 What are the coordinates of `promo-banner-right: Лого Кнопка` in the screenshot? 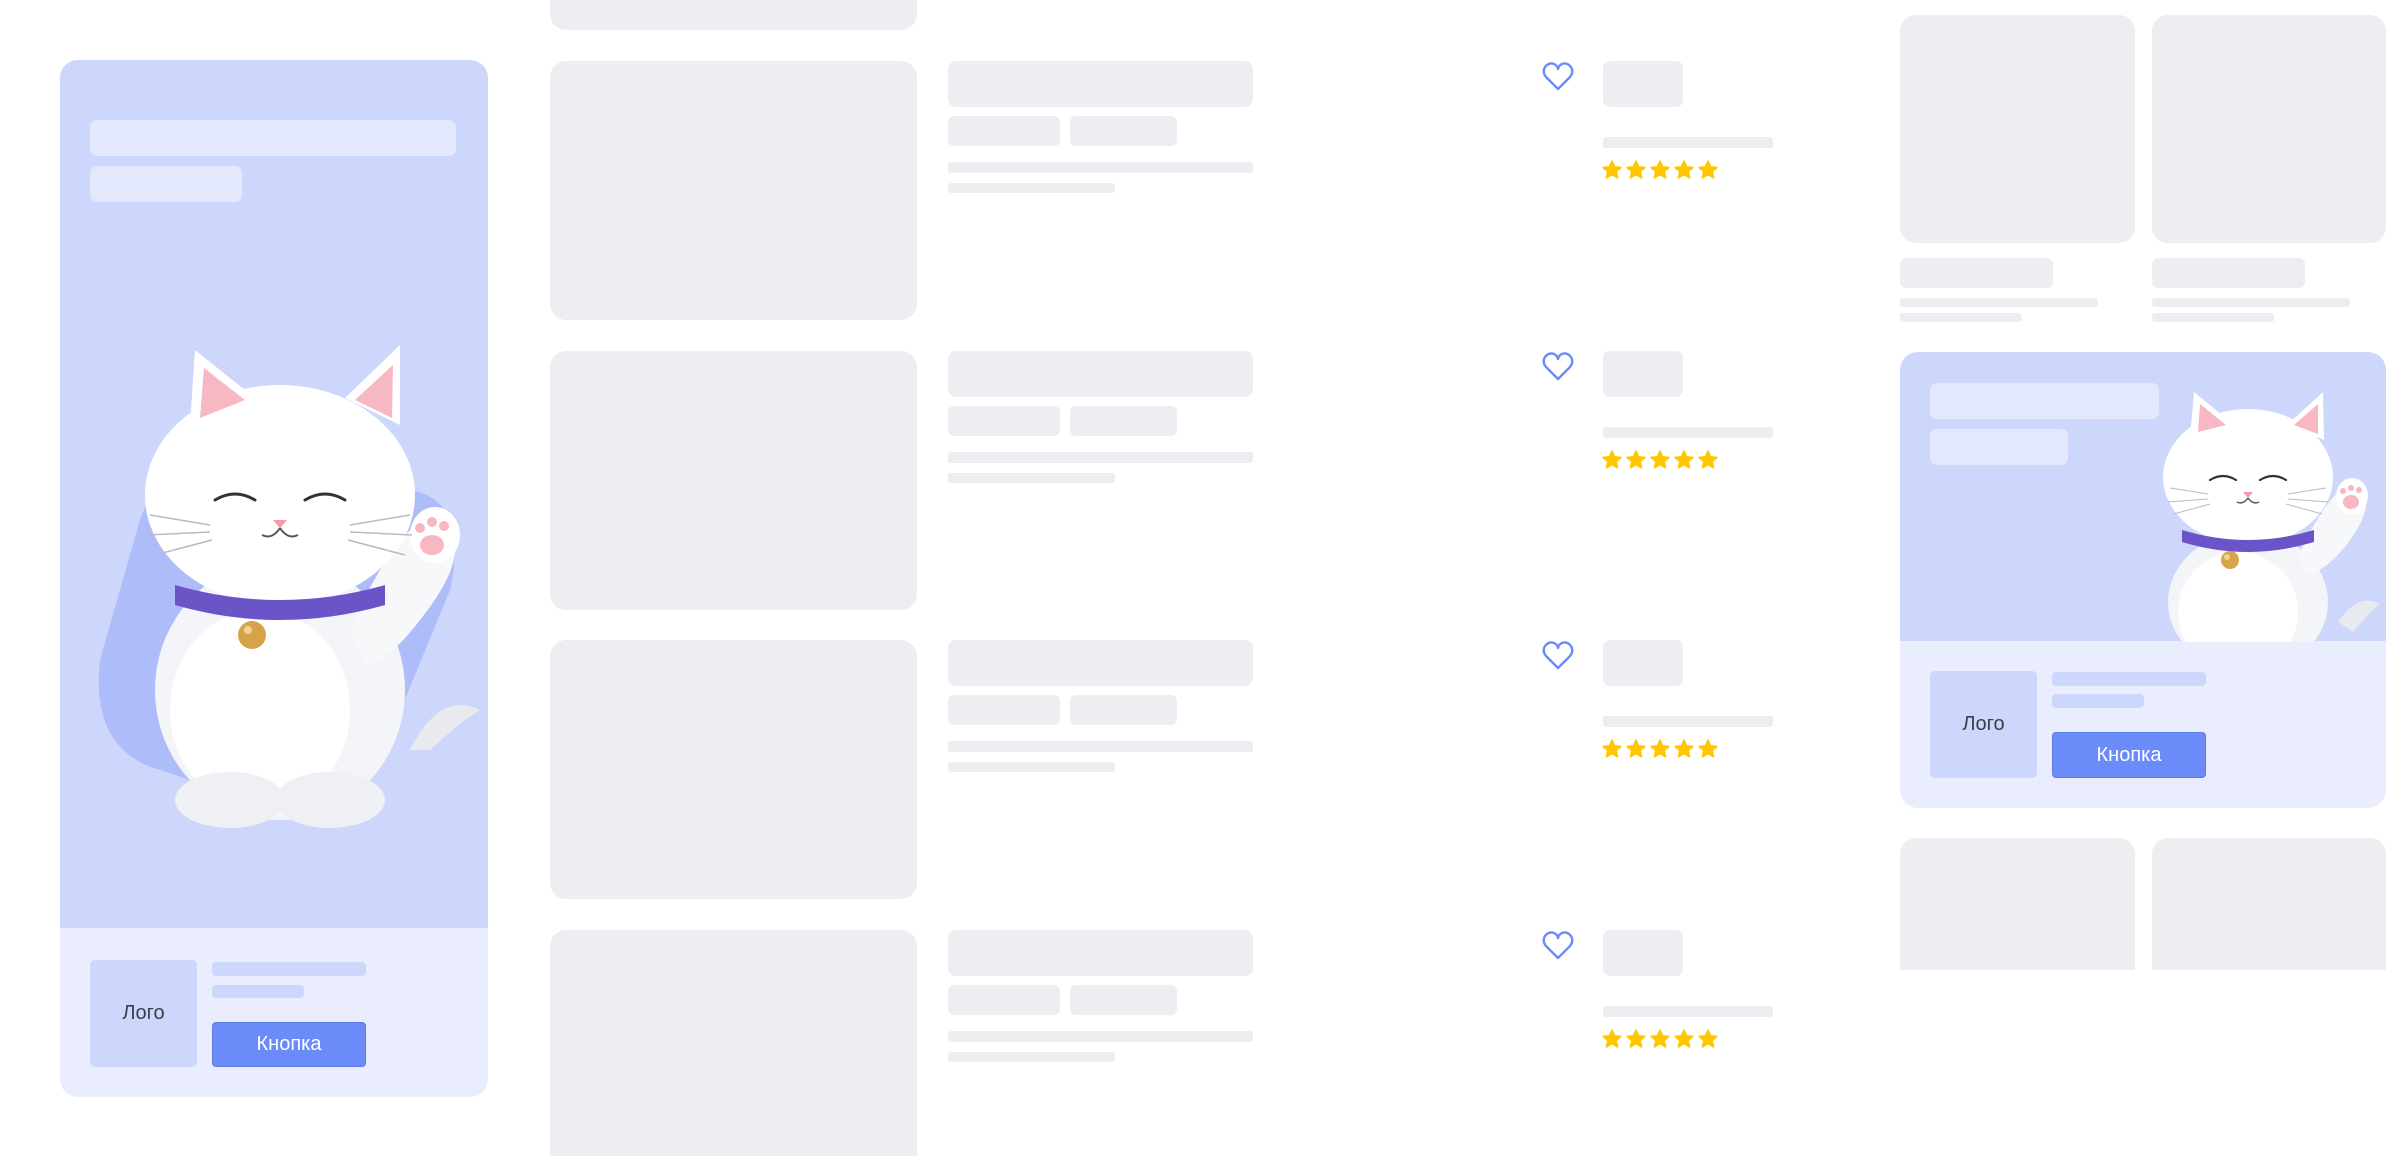 It's located at (2143, 580).